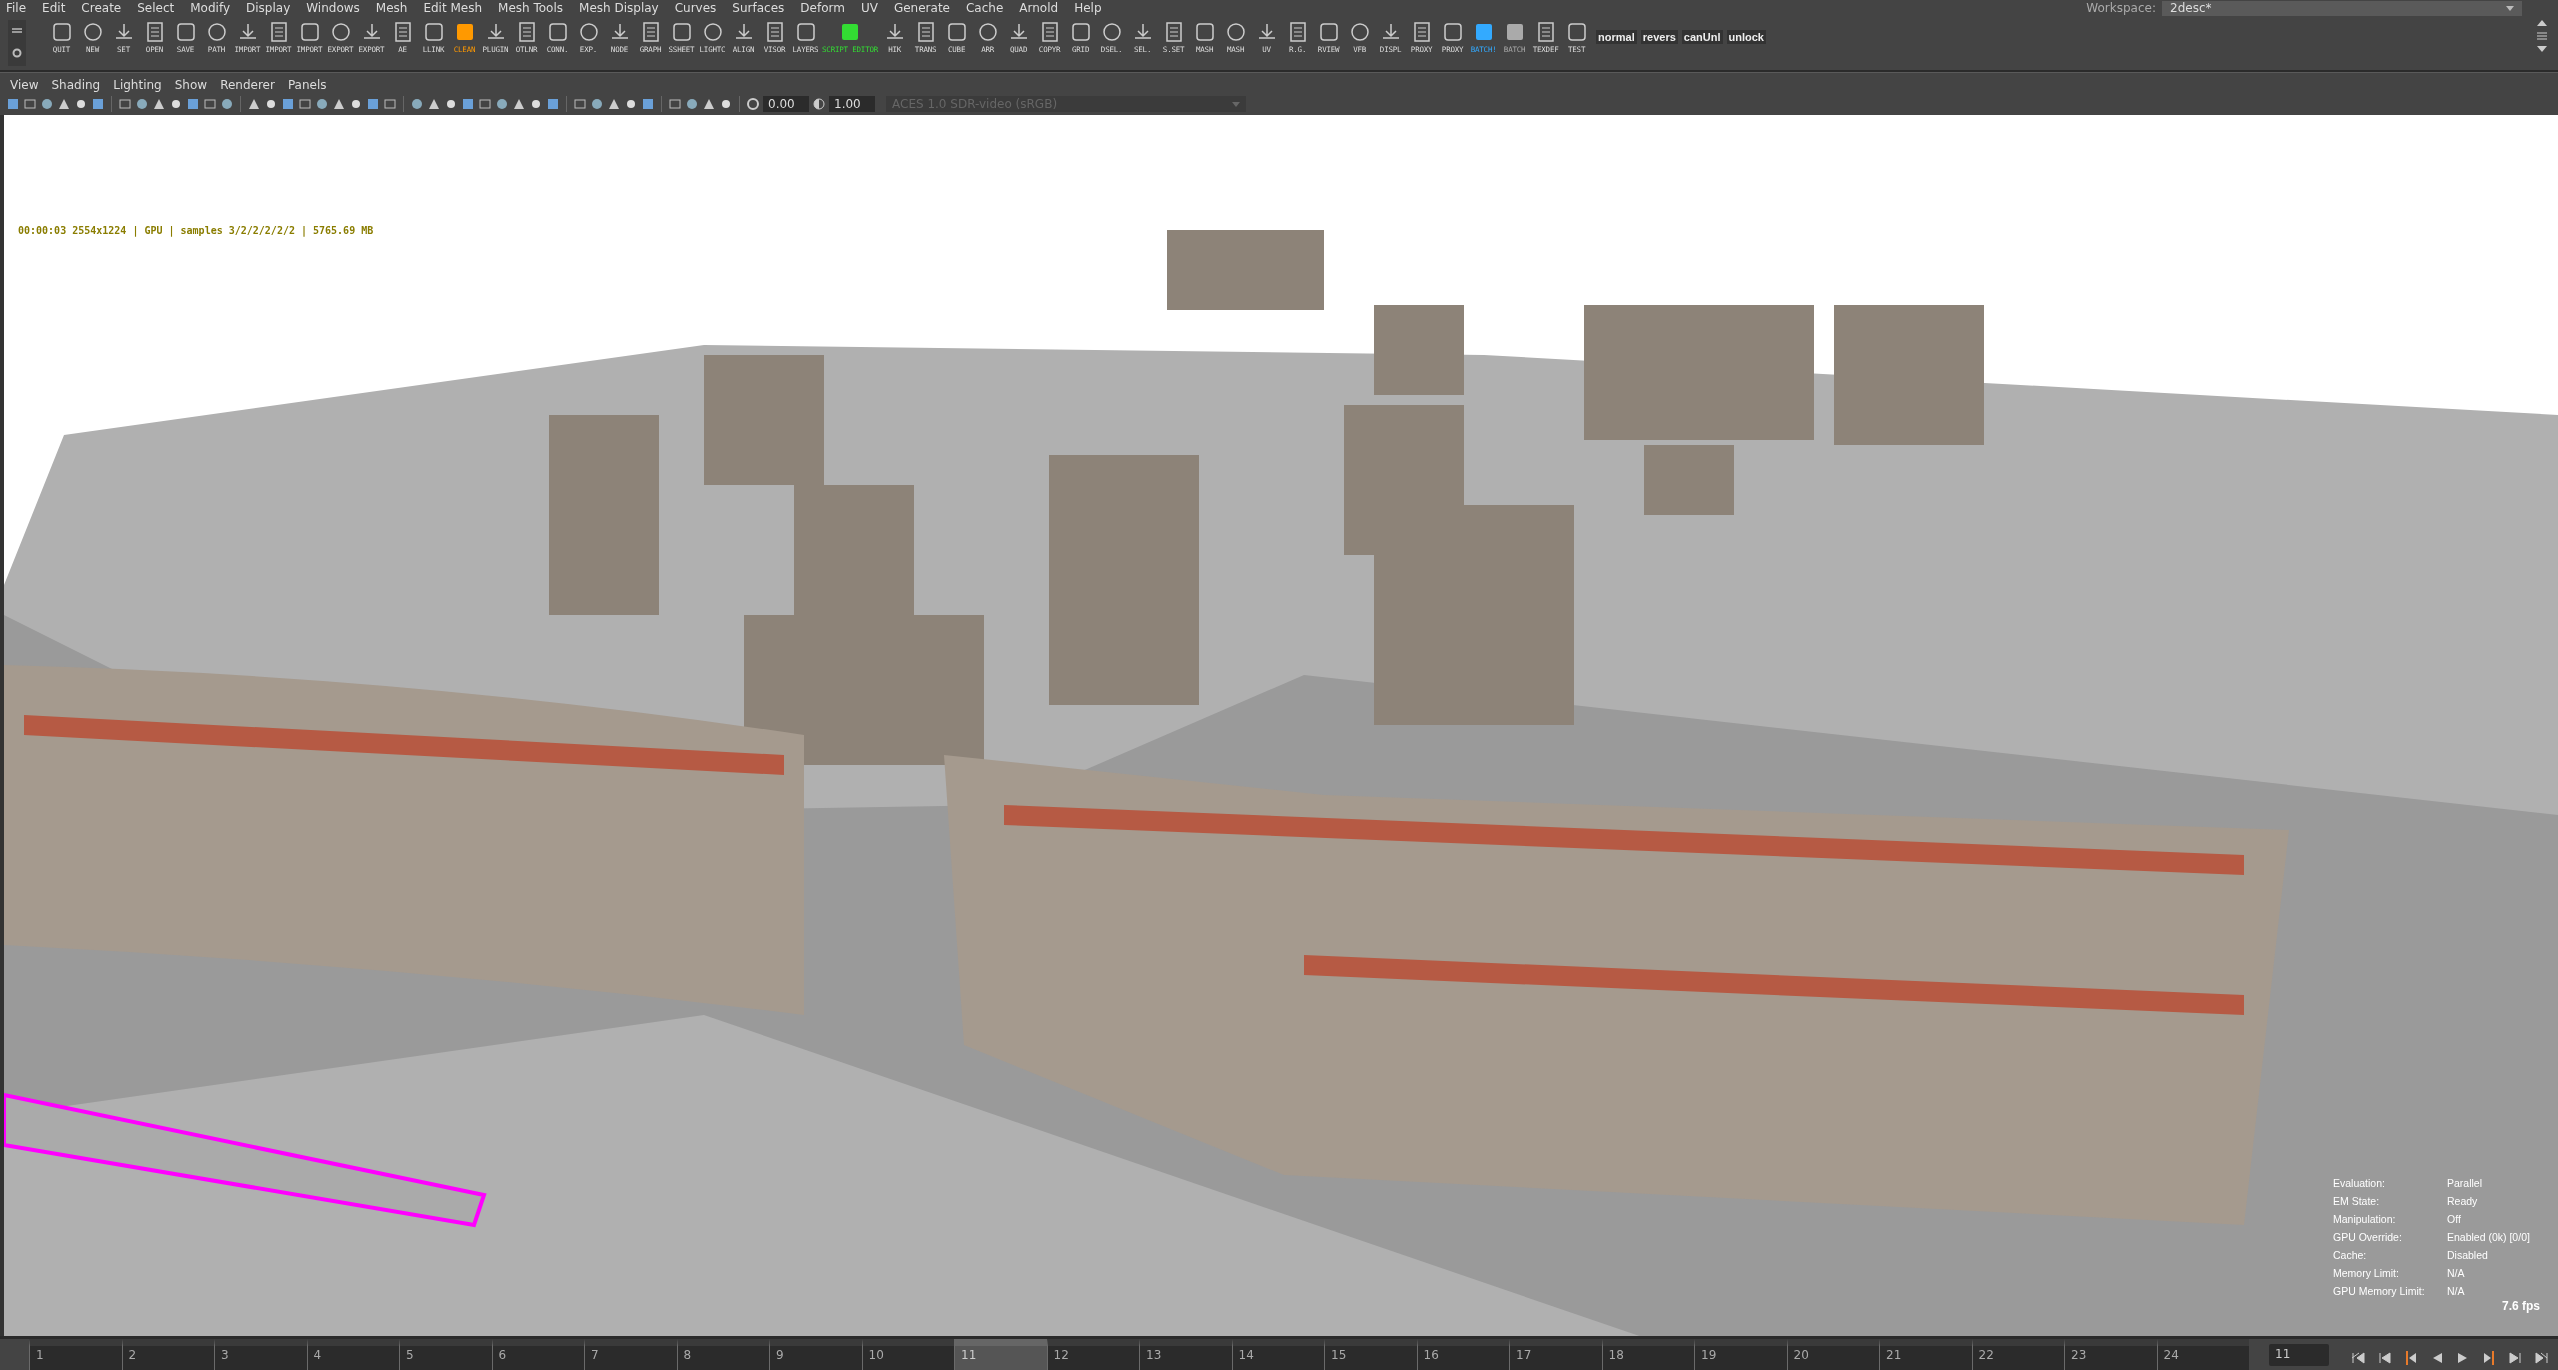  Describe the element at coordinates (445, 1354) in the screenshot. I see `frame-tick: 5` at that location.